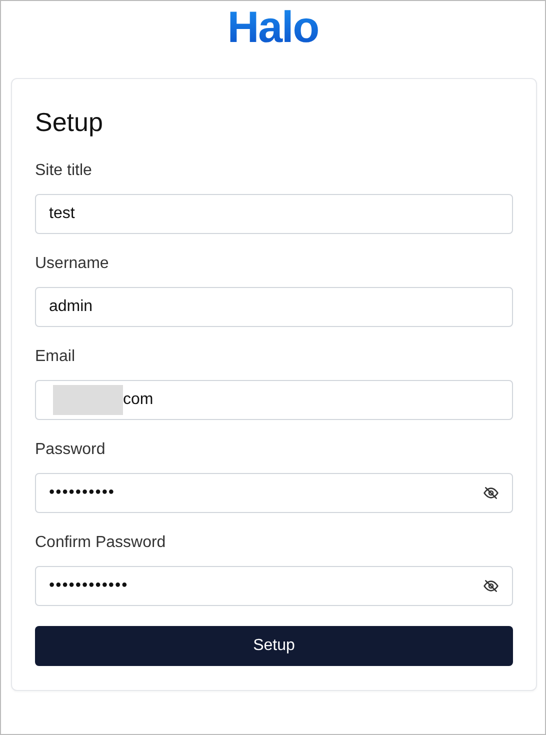 Image resolution: width=546 pixels, height=735 pixels. What do you see at coordinates (70, 450) in the screenshot?
I see `field-label: Password` at bounding box center [70, 450].